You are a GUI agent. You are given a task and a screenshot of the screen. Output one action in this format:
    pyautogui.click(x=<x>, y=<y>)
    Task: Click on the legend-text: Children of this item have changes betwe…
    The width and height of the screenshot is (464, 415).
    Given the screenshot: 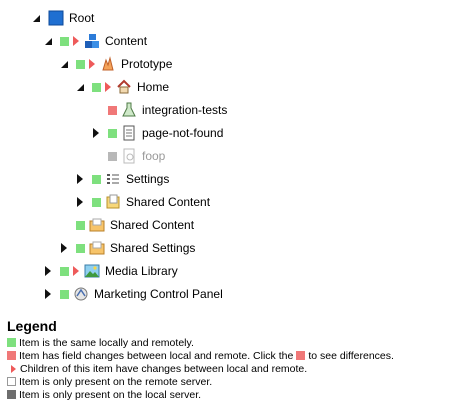 What is the action you would take?
    pyautogui.click(x=164, y=368)
    